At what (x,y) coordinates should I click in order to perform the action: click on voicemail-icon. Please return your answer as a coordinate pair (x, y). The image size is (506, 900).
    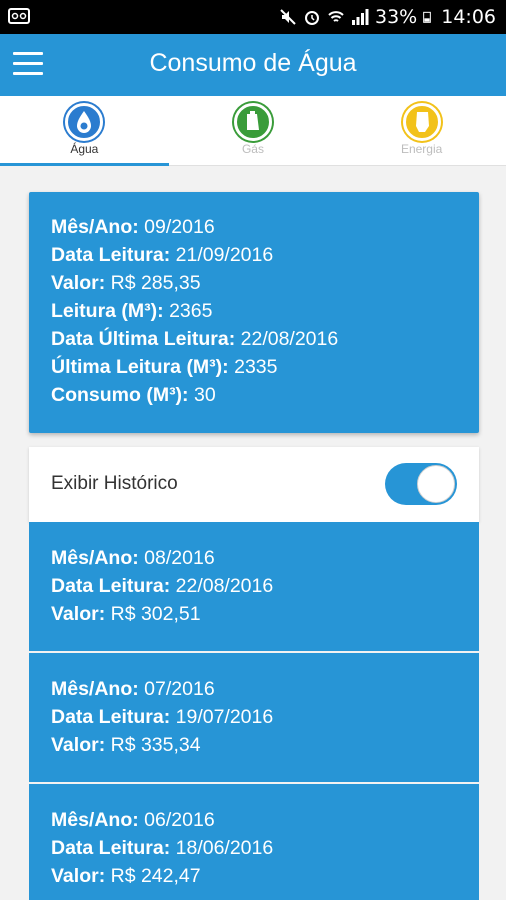
    Looking at the image, I should click on (19, 16).